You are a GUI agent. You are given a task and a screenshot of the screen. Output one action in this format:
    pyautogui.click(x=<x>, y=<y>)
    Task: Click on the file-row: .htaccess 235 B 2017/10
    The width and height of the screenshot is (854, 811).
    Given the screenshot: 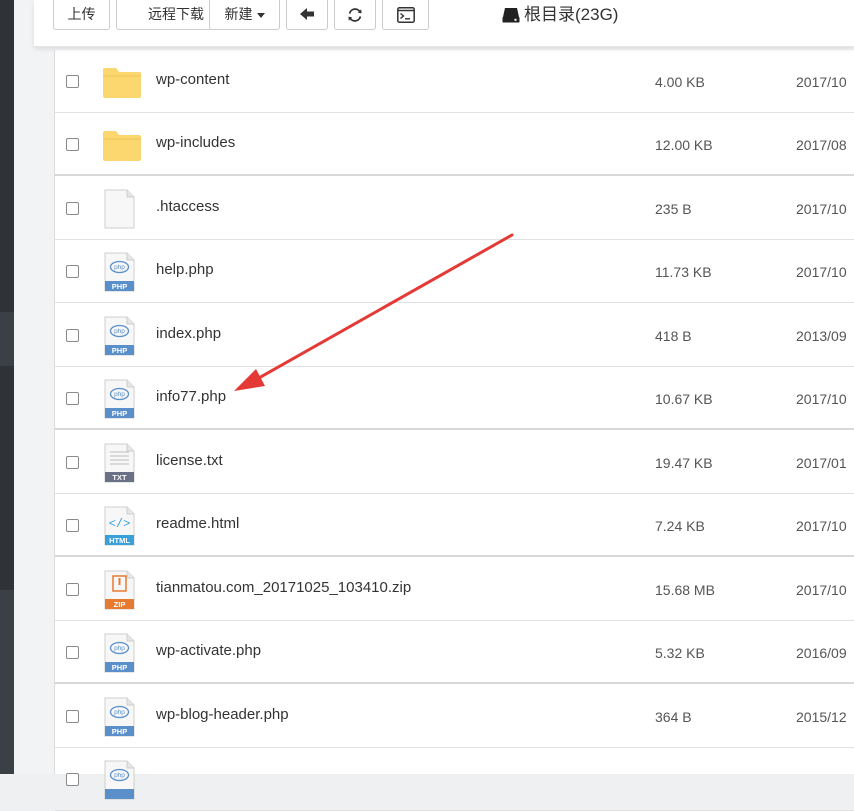 What is the action you would take?
    pyautogui.click(x=454, y=208)
    